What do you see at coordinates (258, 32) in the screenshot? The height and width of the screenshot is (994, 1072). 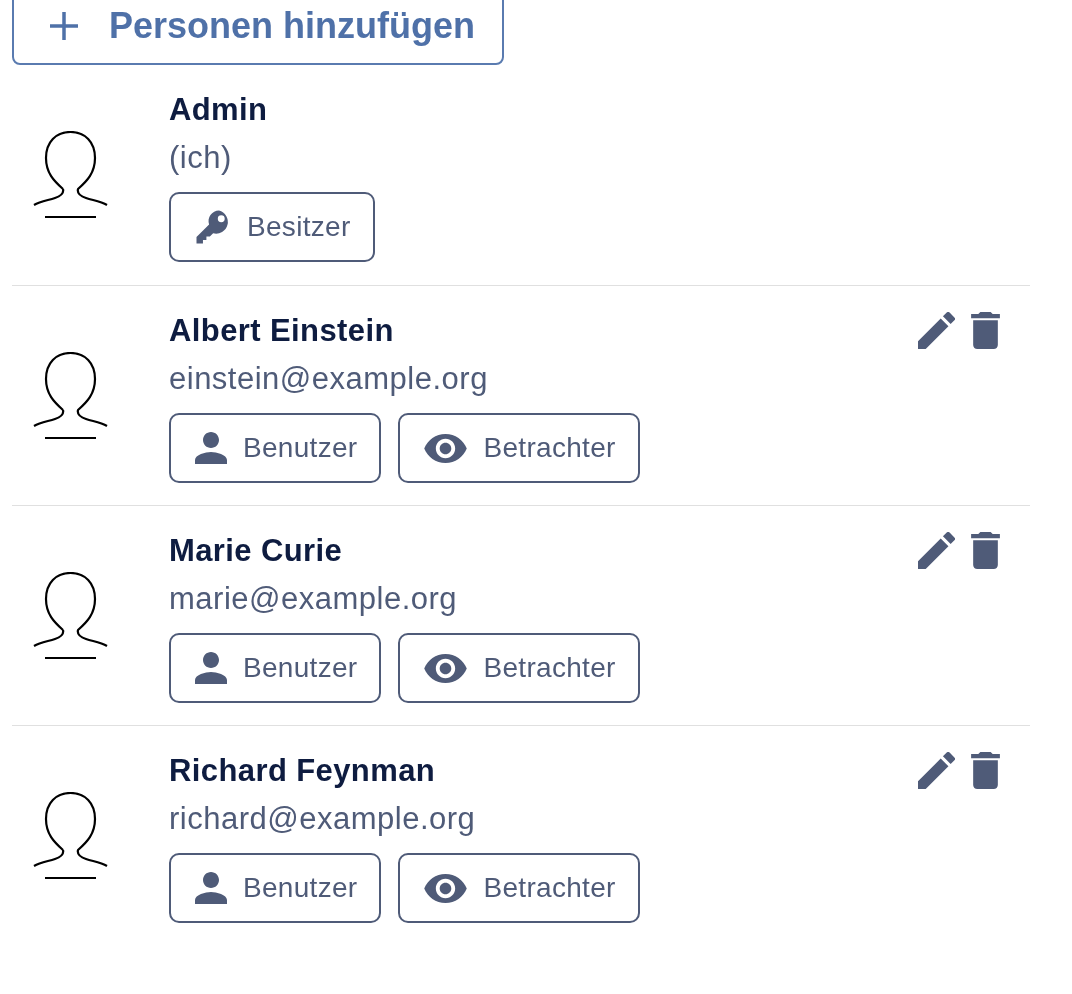 I see `add-person-button: Personen hinzufügen` at bounding box center [258, 32].